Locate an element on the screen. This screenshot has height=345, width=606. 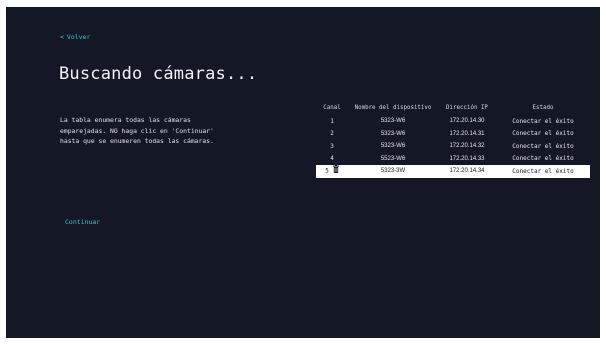
back-label: Volver is located at coordinates (78, 37).